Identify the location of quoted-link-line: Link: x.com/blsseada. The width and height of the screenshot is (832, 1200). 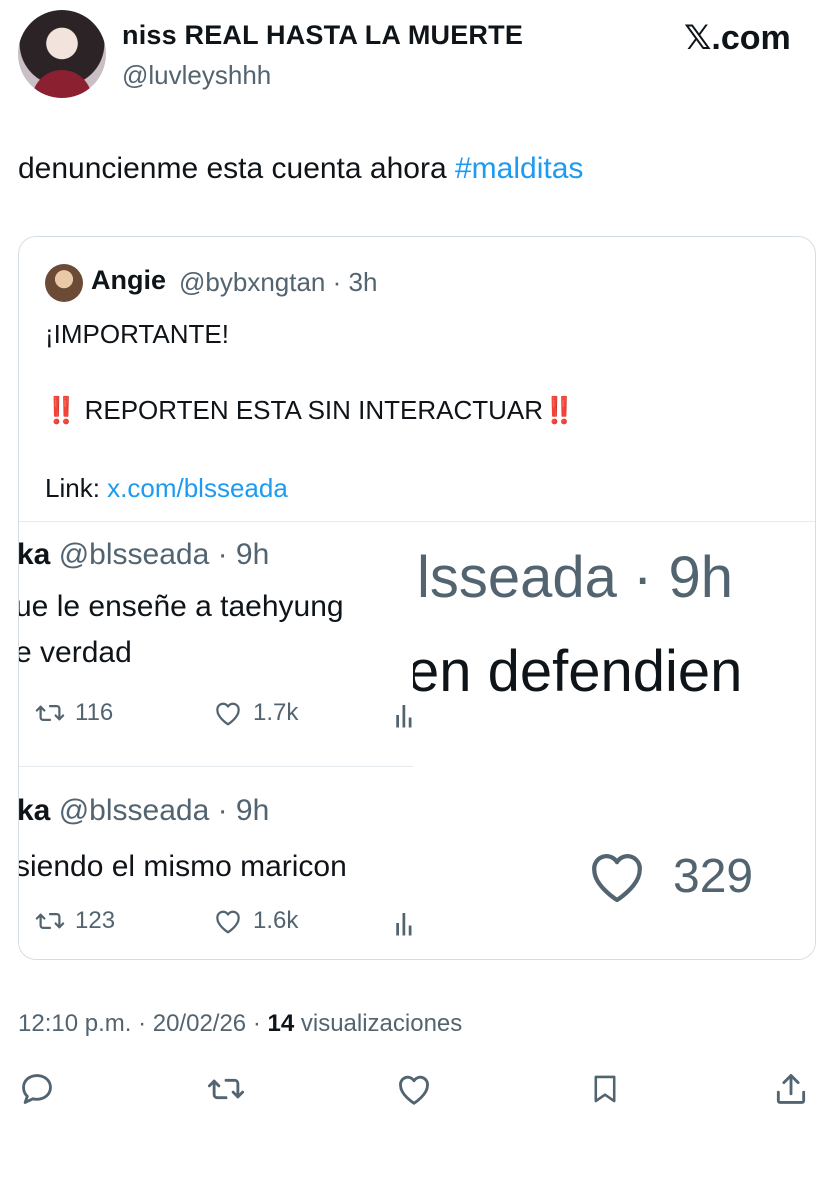
(166, 488).